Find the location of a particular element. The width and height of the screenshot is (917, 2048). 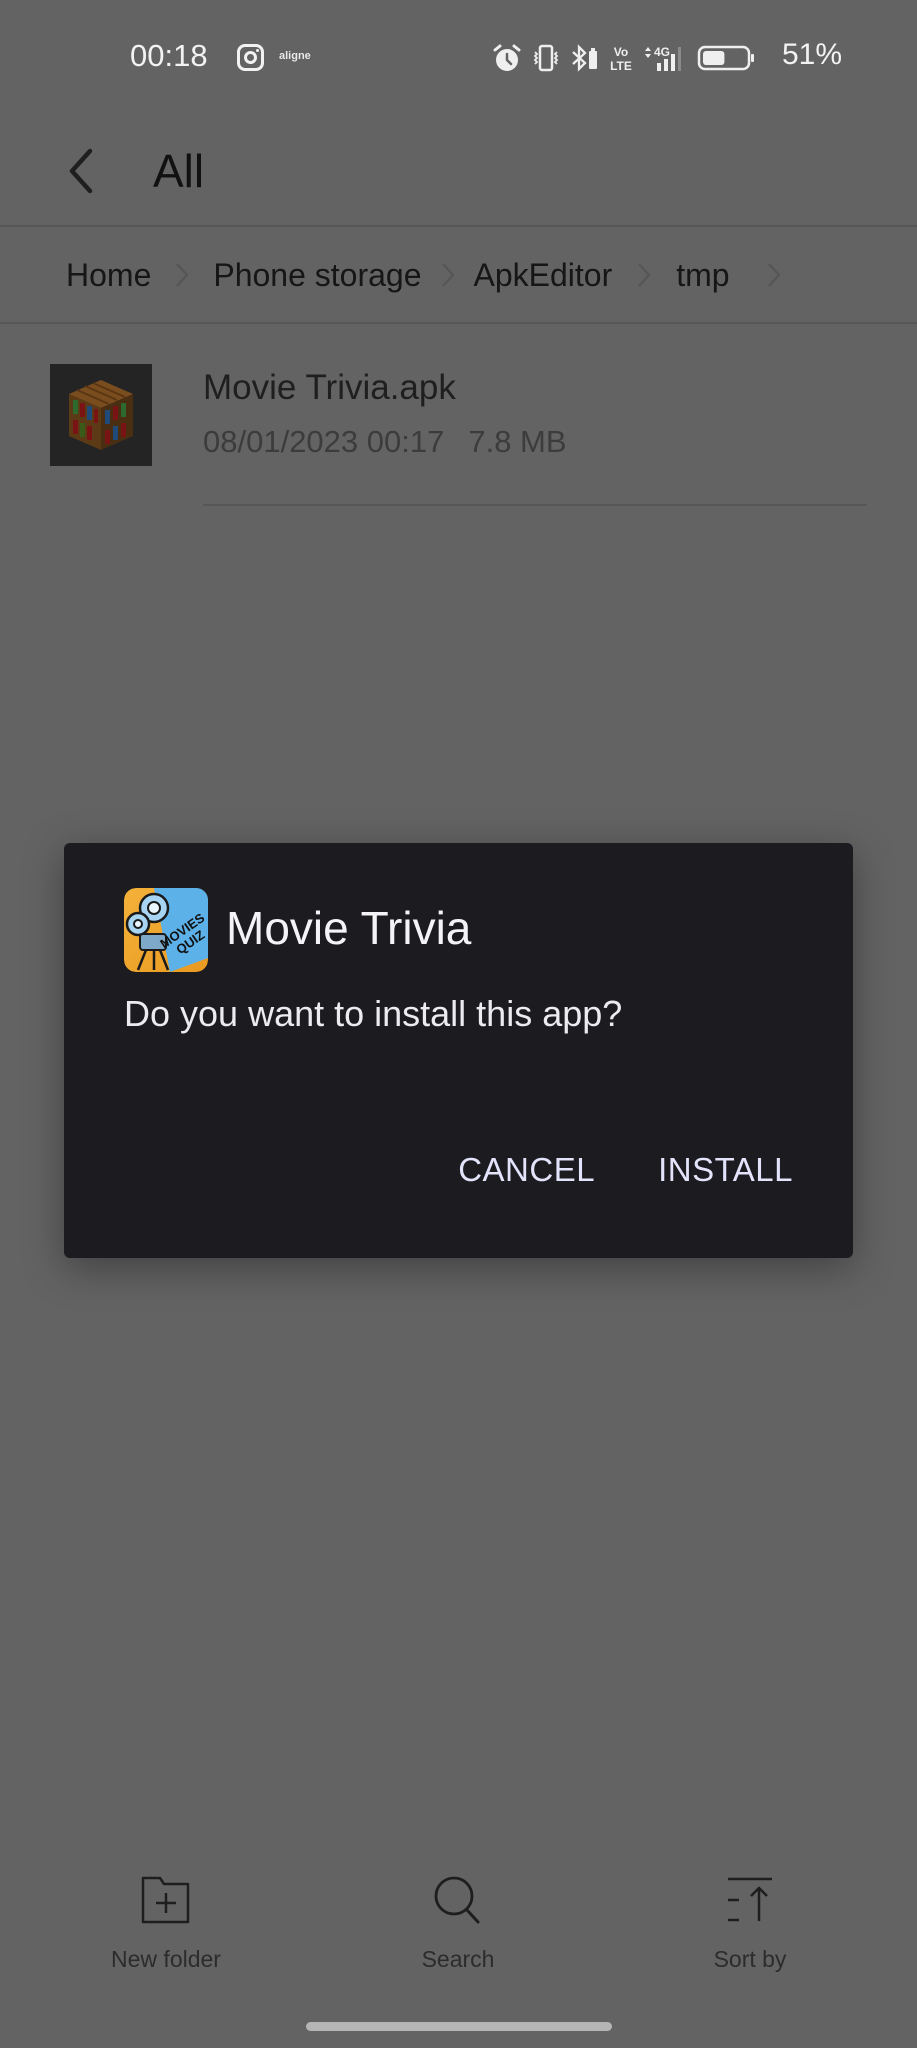

breadcrumb-phone-storage: Phone storage is located at coordinates (317, 275).